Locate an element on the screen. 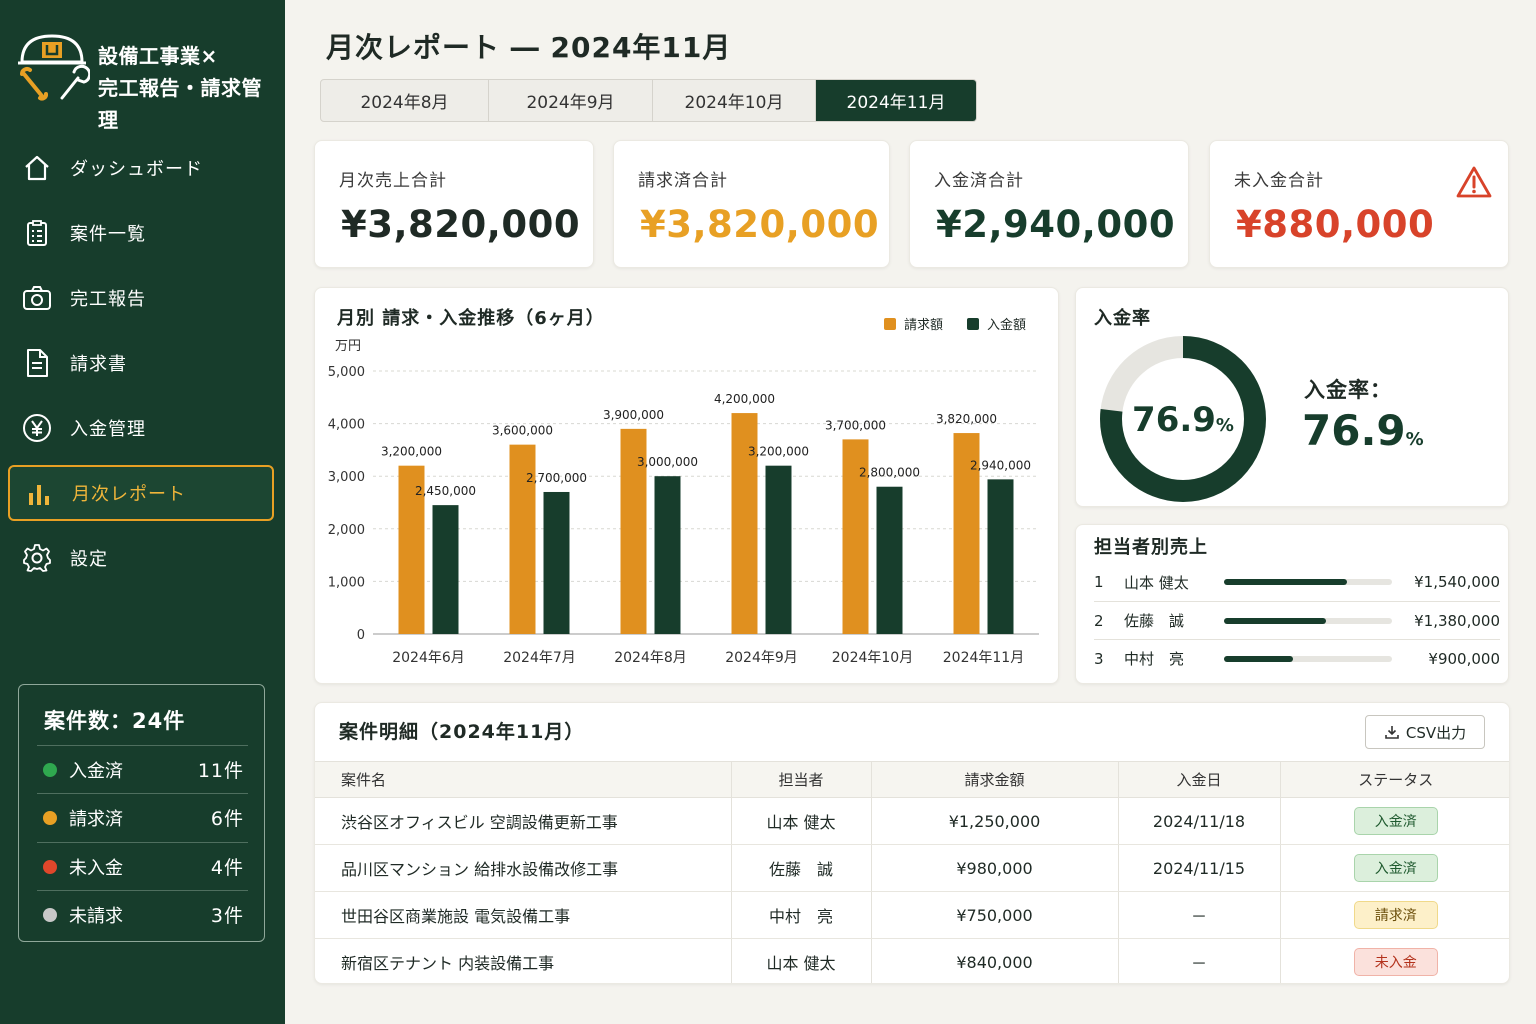 The image size is (1536, 1024). sidebar-item-label: ダッシュボード is located at coordinates (136, 169).